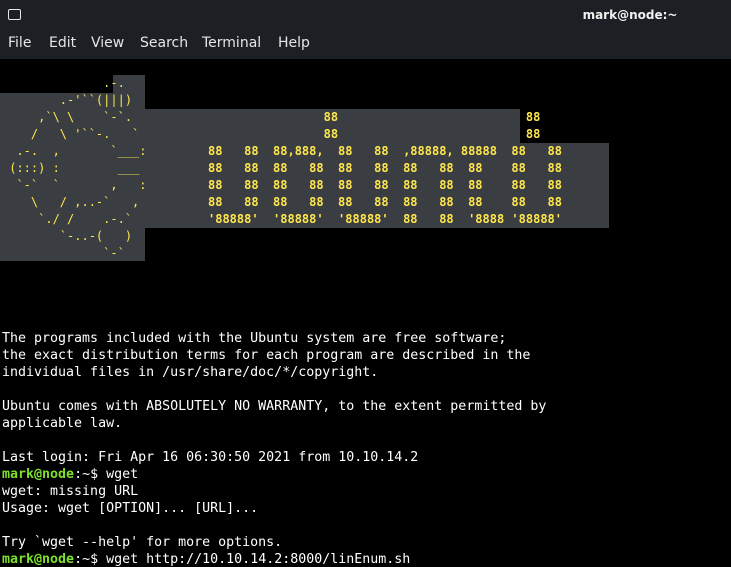 Image resolution: width=731 pixels, height=567 pixels. Describe the element at coordinates (142, 542) in the screenshot. I see `output-line: Try `wget --help' for more options.` at that location.